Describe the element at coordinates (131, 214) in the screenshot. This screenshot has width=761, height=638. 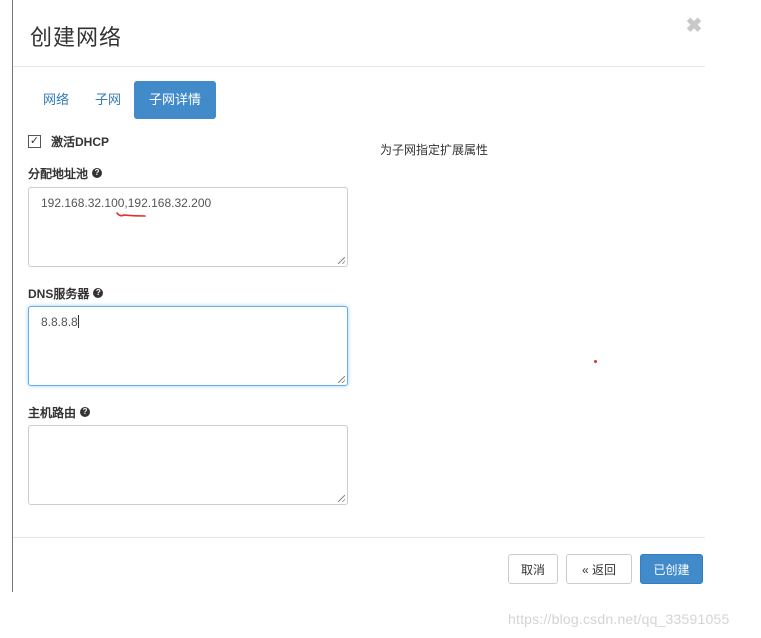
I see `red-underline-annotation` at that location.